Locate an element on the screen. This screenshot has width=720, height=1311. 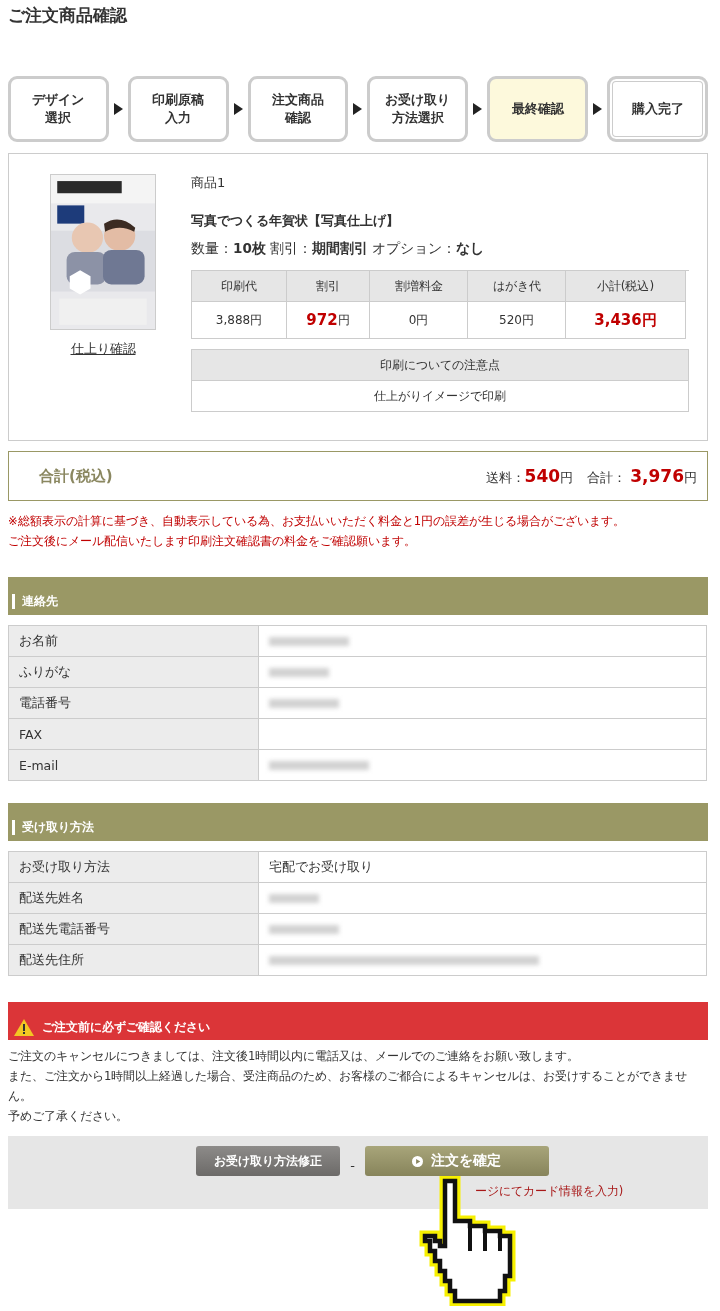
confirm-order-button: 注文を確定 is located at coordinates (456, 1161).